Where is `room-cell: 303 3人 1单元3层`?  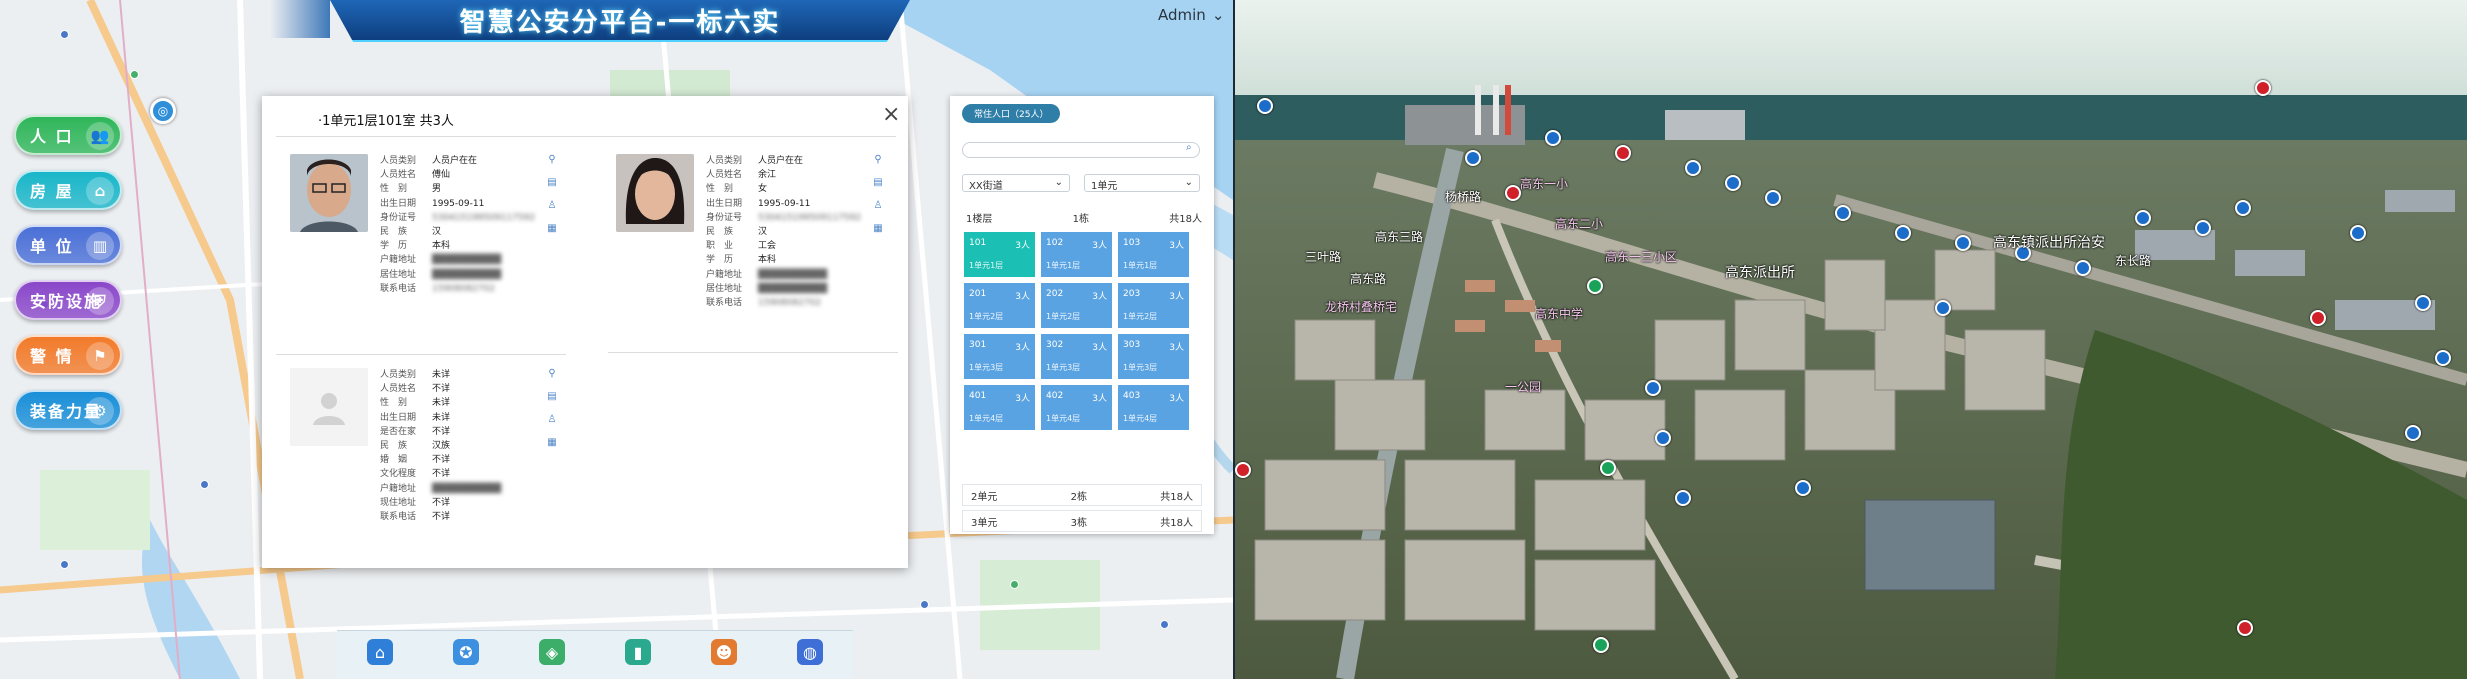
room-cell: 303 3人 1单元3层 is located at coordinates (1153, 356).